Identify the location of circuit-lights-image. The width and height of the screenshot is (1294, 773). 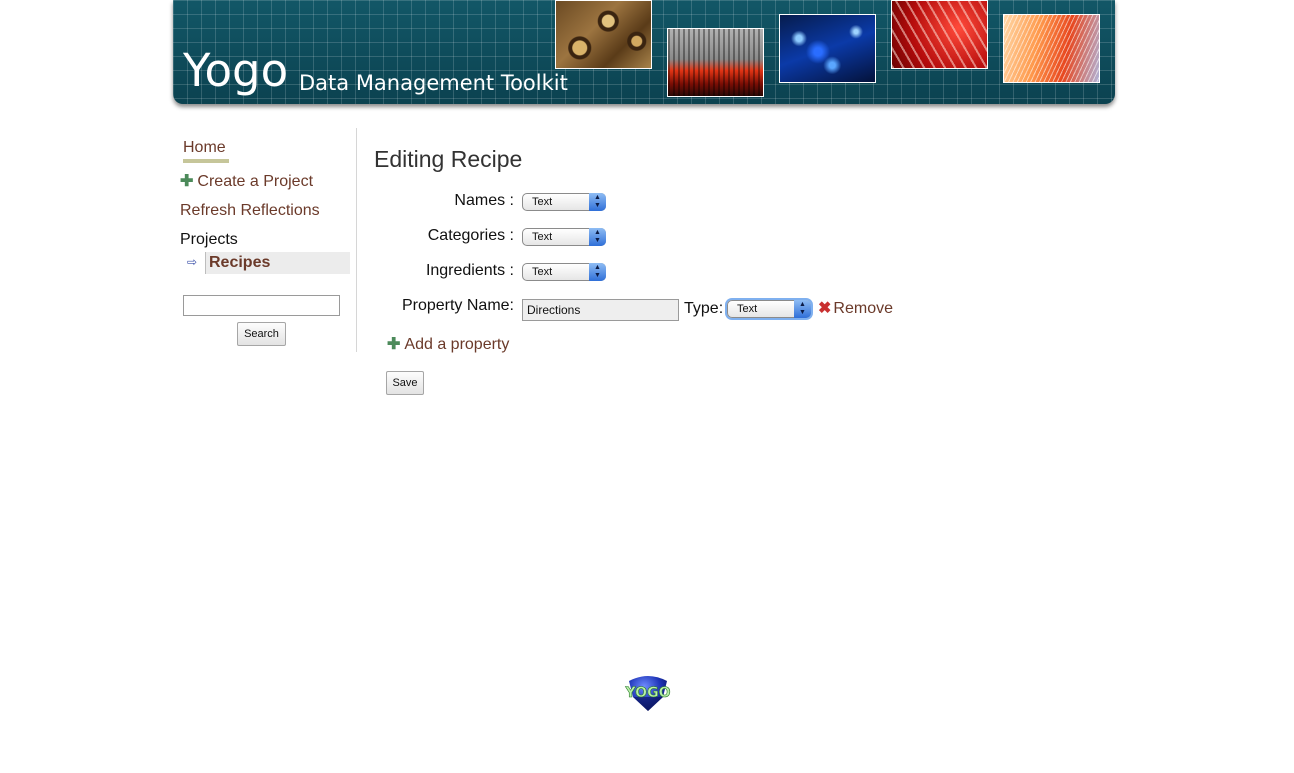
(827, 48).